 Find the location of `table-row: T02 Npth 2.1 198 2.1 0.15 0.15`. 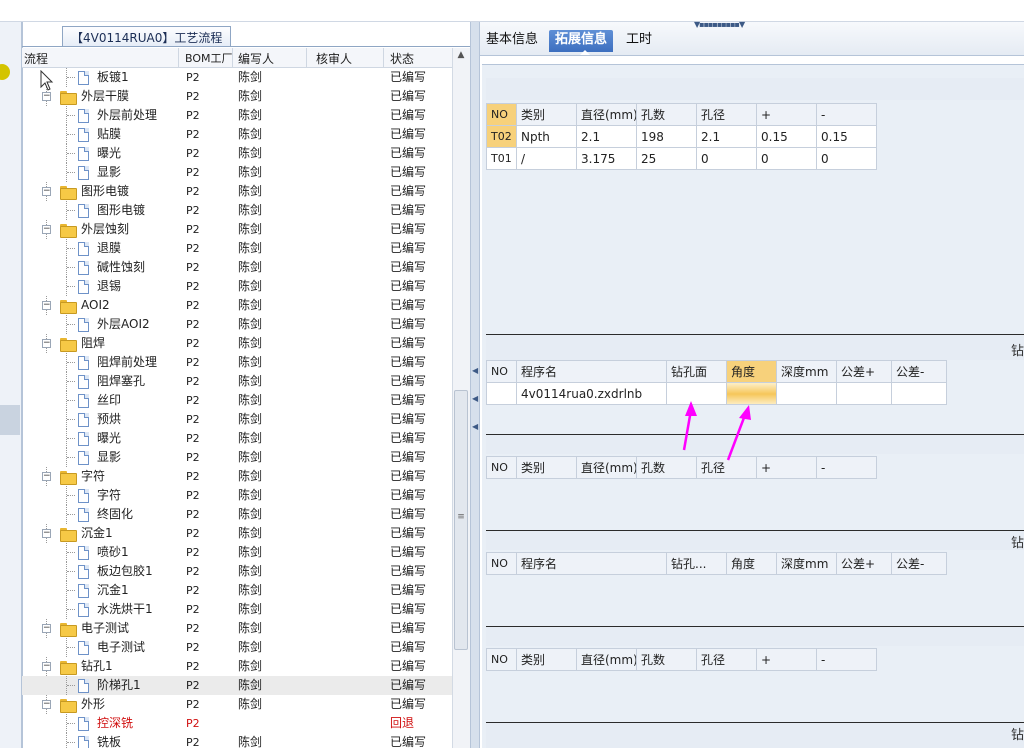

table-row: T02 Npth 2.1 198 2.1 0.15 0.15 is located at coordinates (681, 136).